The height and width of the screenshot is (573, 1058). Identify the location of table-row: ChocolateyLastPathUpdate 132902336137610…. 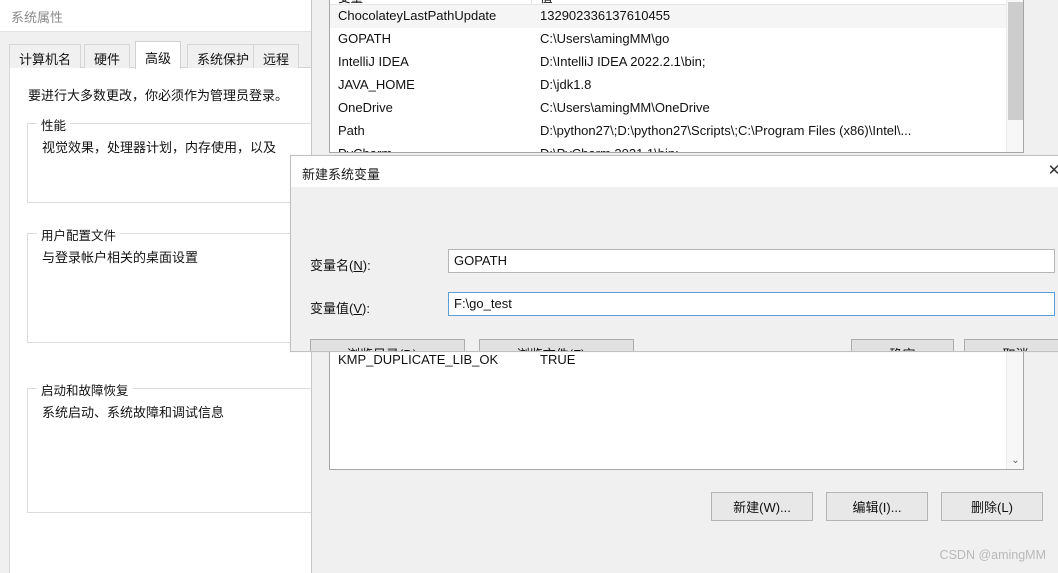
(676, 16).